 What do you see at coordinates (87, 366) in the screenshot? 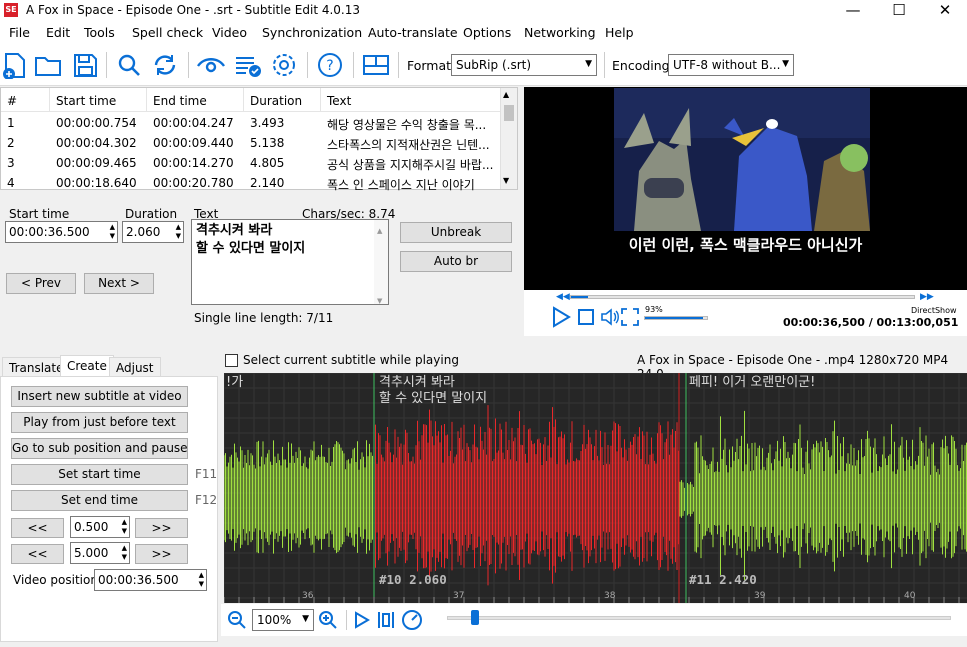
I see `tab-create: Create` at bounding box center [87, 366].